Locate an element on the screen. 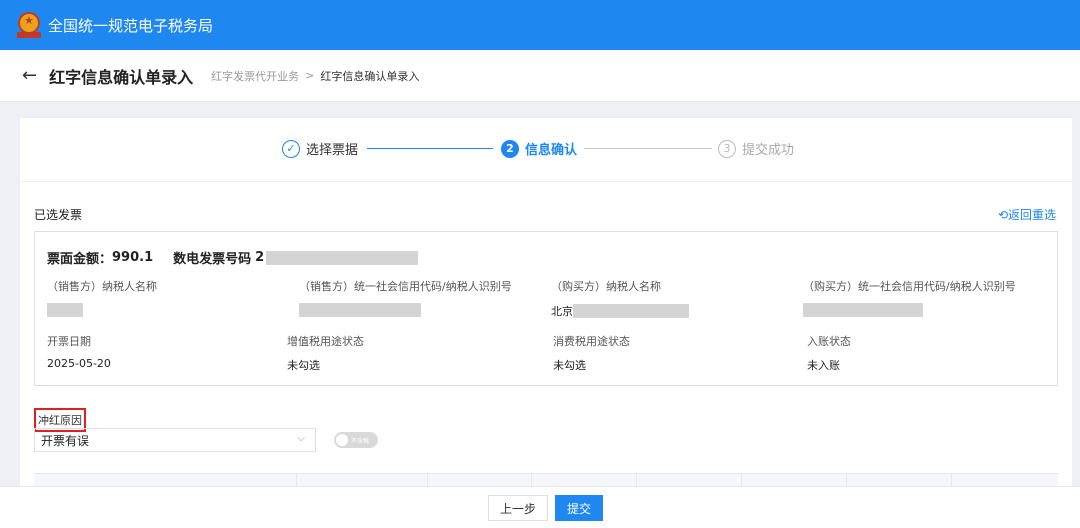 Image resolution: width=1080 pixels, height=528 pixels. step-confirm-info: 2 信息确认 is located at coordinates (539, 148).